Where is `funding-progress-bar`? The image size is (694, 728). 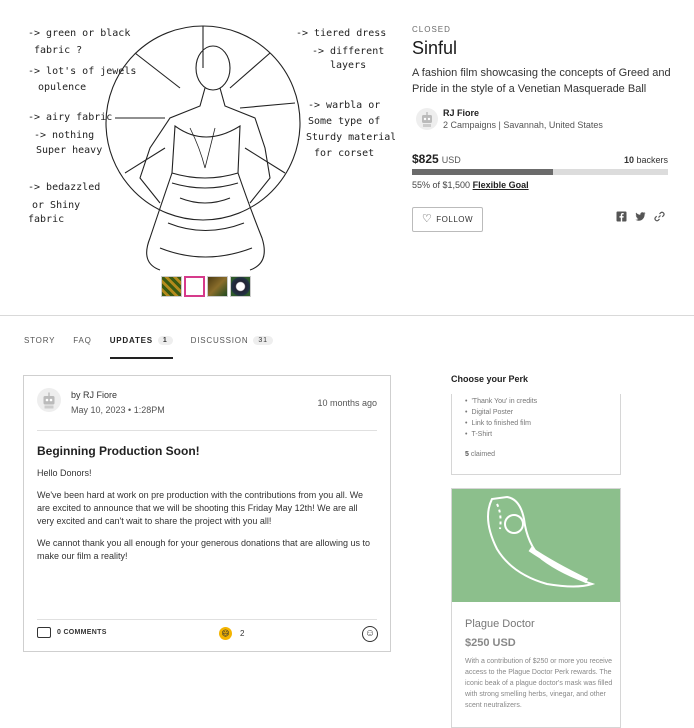
funding-progress-bar is located at coordinates (540, 172).